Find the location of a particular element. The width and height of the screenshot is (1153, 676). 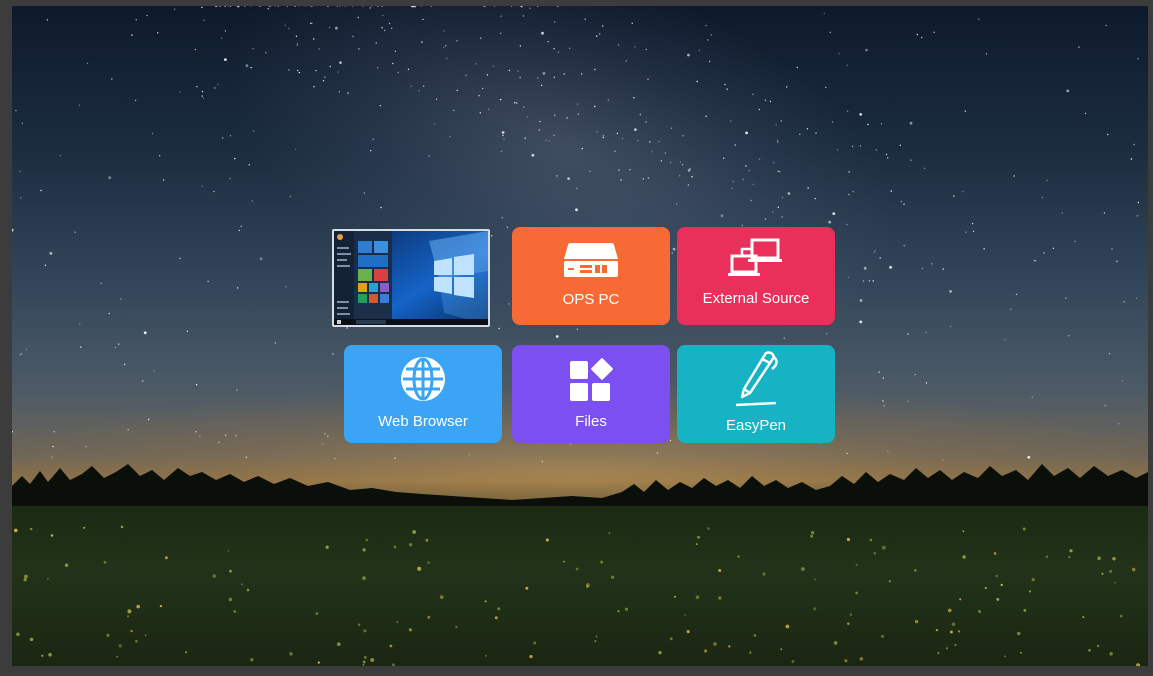

external-source-tile: External Source is located at coordinates (756, 276).